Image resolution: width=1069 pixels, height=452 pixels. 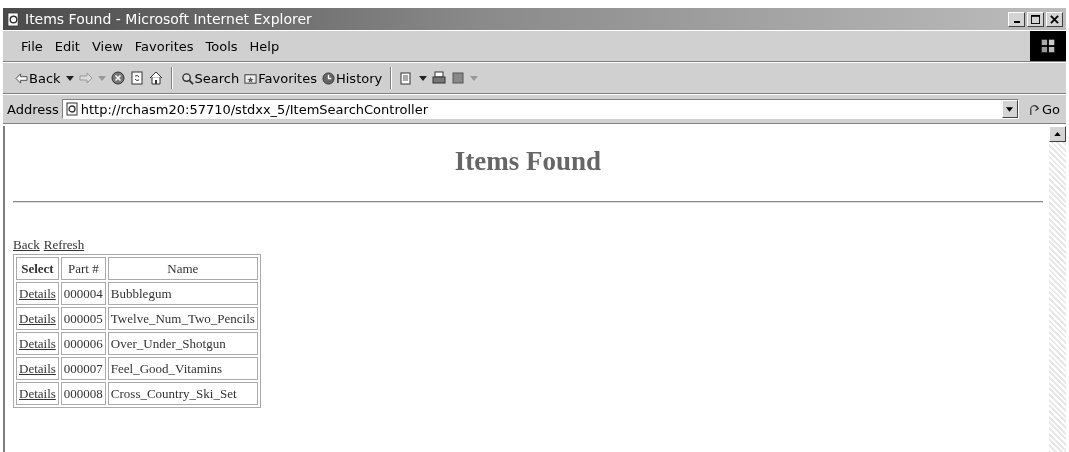 What do you see at coordinates (540, 109) in the screenshot?
I see `address-field: http://rchasm20:57710/stdxx_5/ItemSearchController` at bounding box center [540, 109].